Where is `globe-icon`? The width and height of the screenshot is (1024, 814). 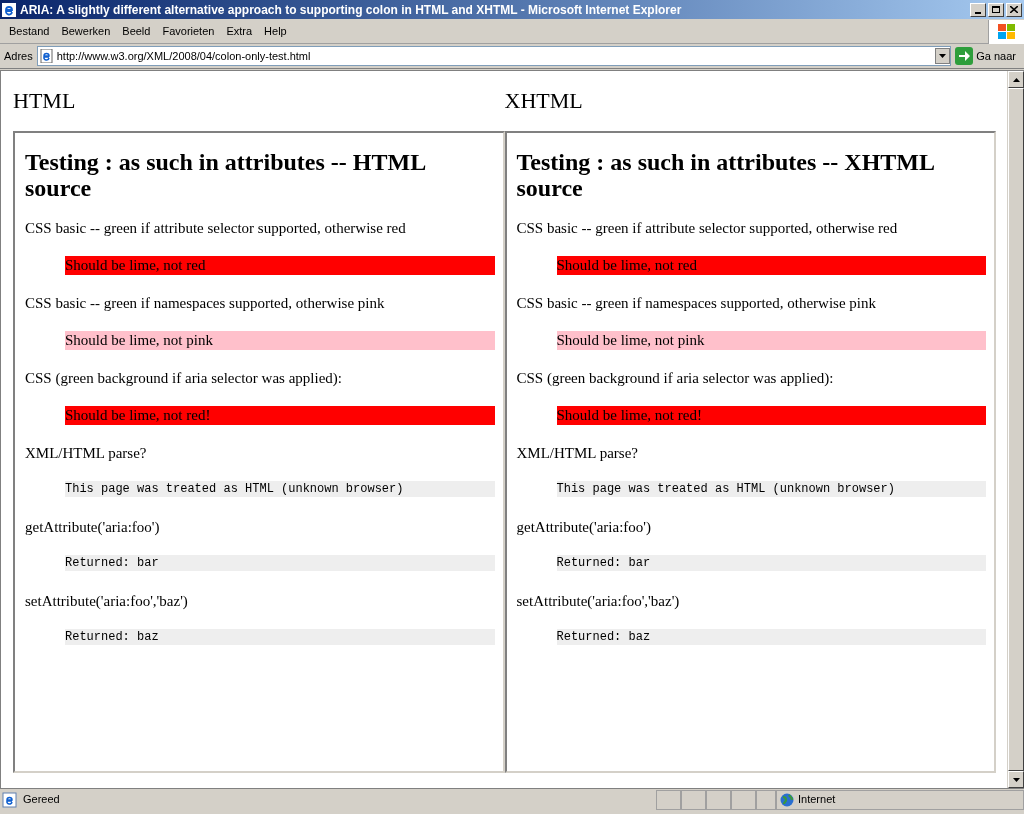 globe-icon is located at coordinates (787, 799).